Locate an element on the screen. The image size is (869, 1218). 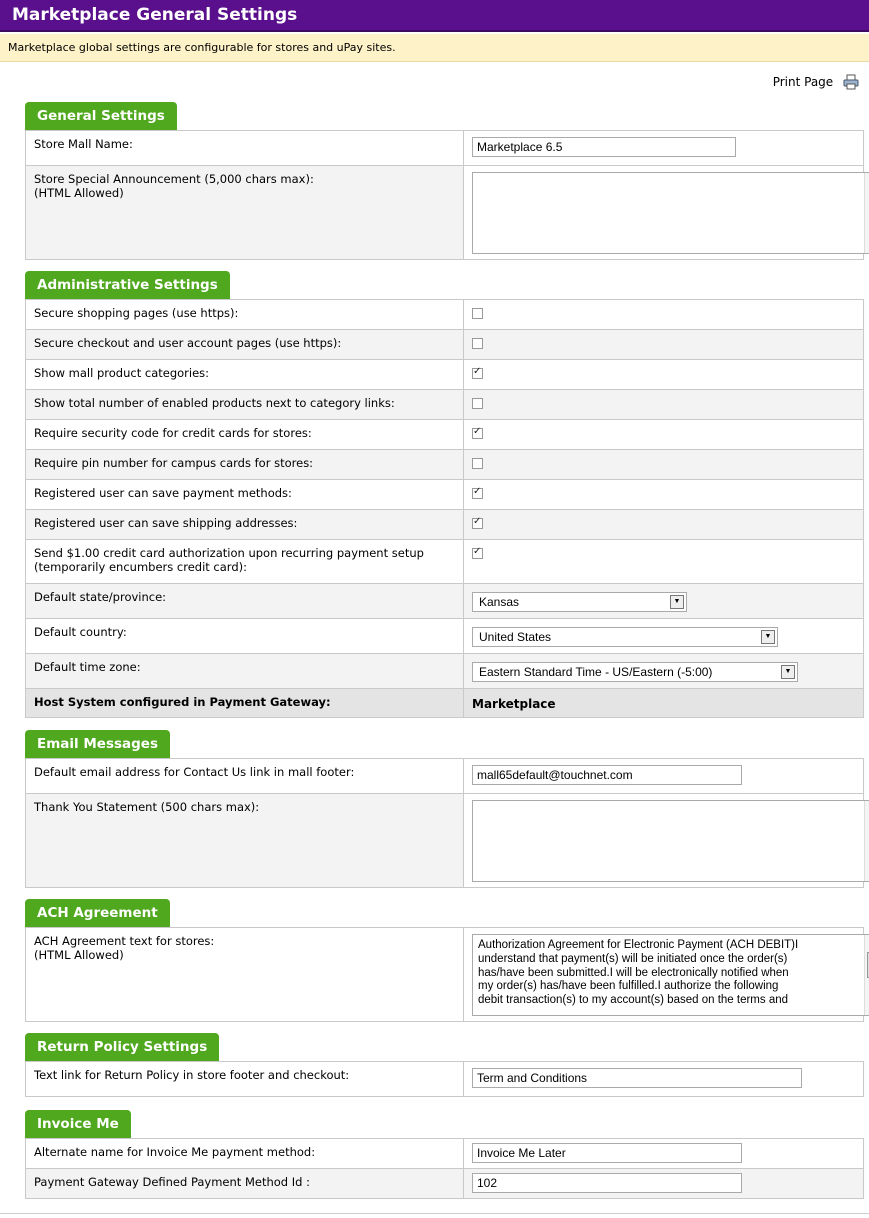
recurring-auth-label-line2: (temporarily encumbers credit card): is located at coordinates (140, 567).